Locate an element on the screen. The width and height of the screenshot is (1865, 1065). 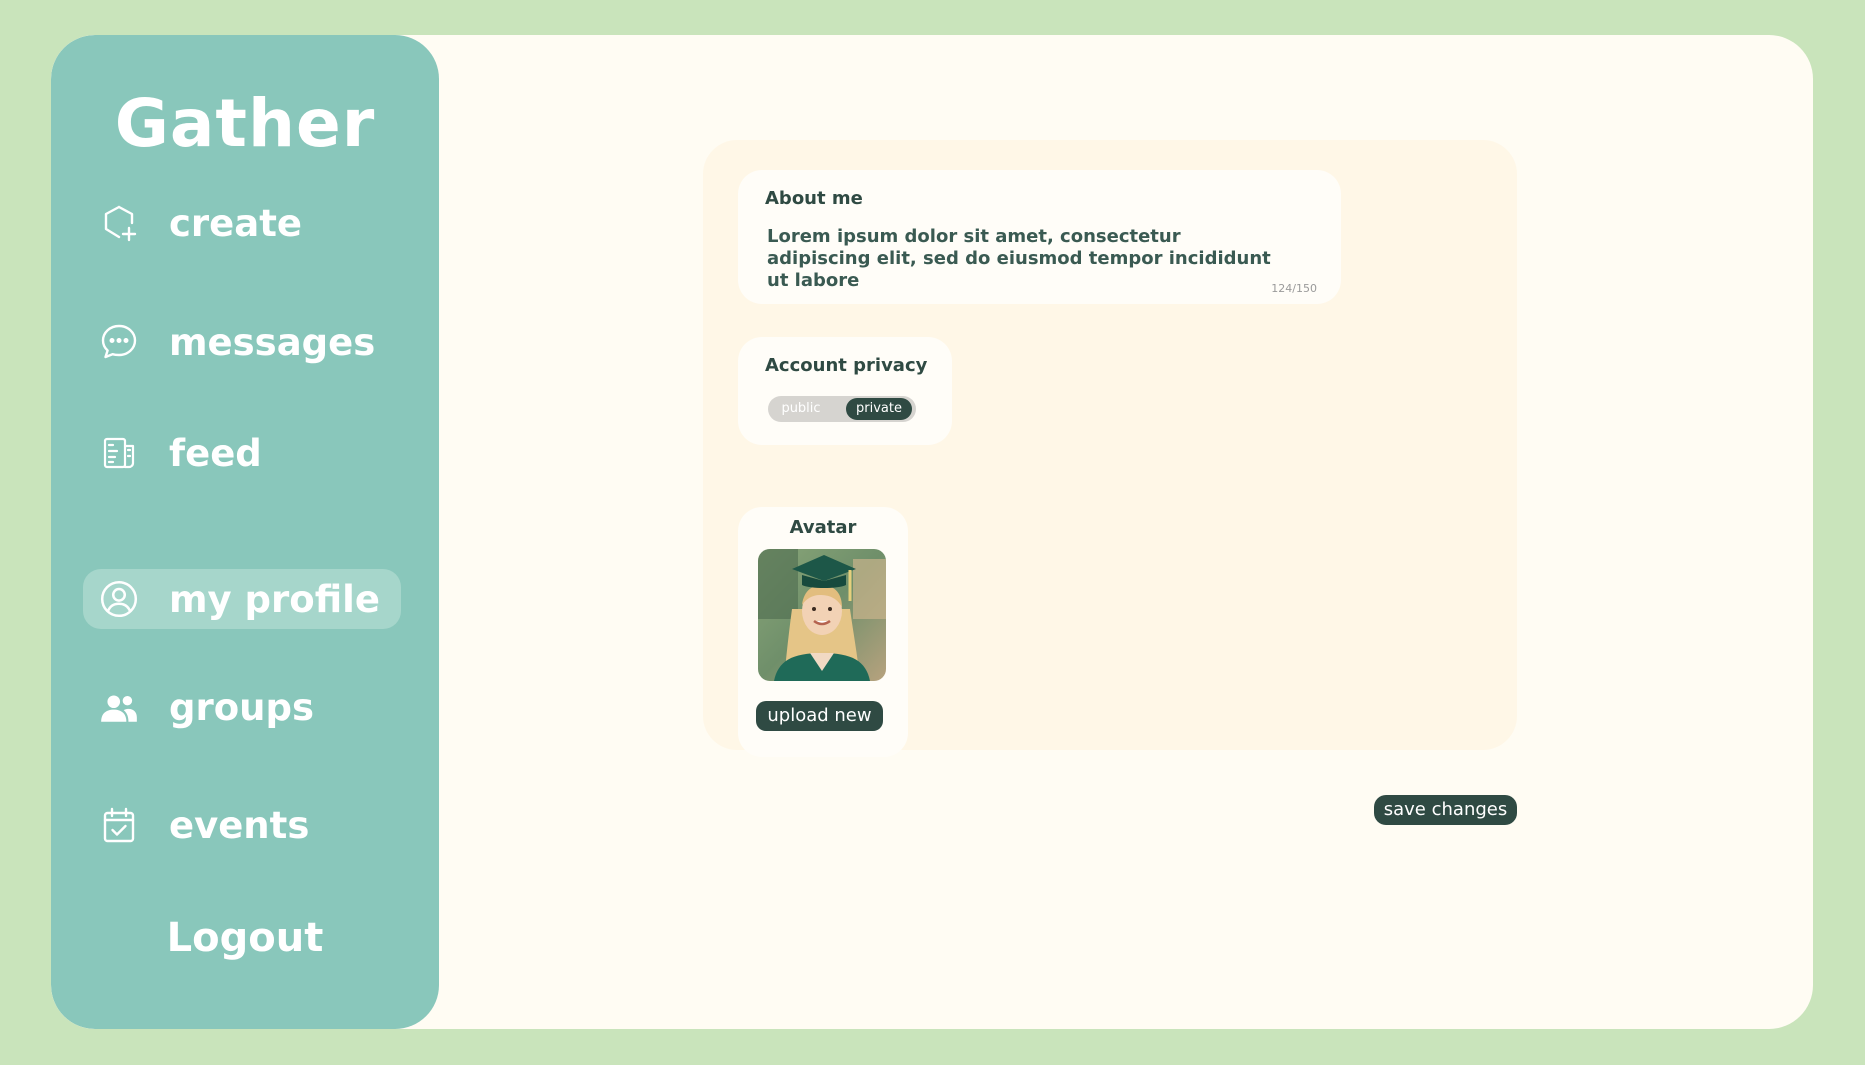
character-counter: 124/150 is located at coordinates (1294, 288).